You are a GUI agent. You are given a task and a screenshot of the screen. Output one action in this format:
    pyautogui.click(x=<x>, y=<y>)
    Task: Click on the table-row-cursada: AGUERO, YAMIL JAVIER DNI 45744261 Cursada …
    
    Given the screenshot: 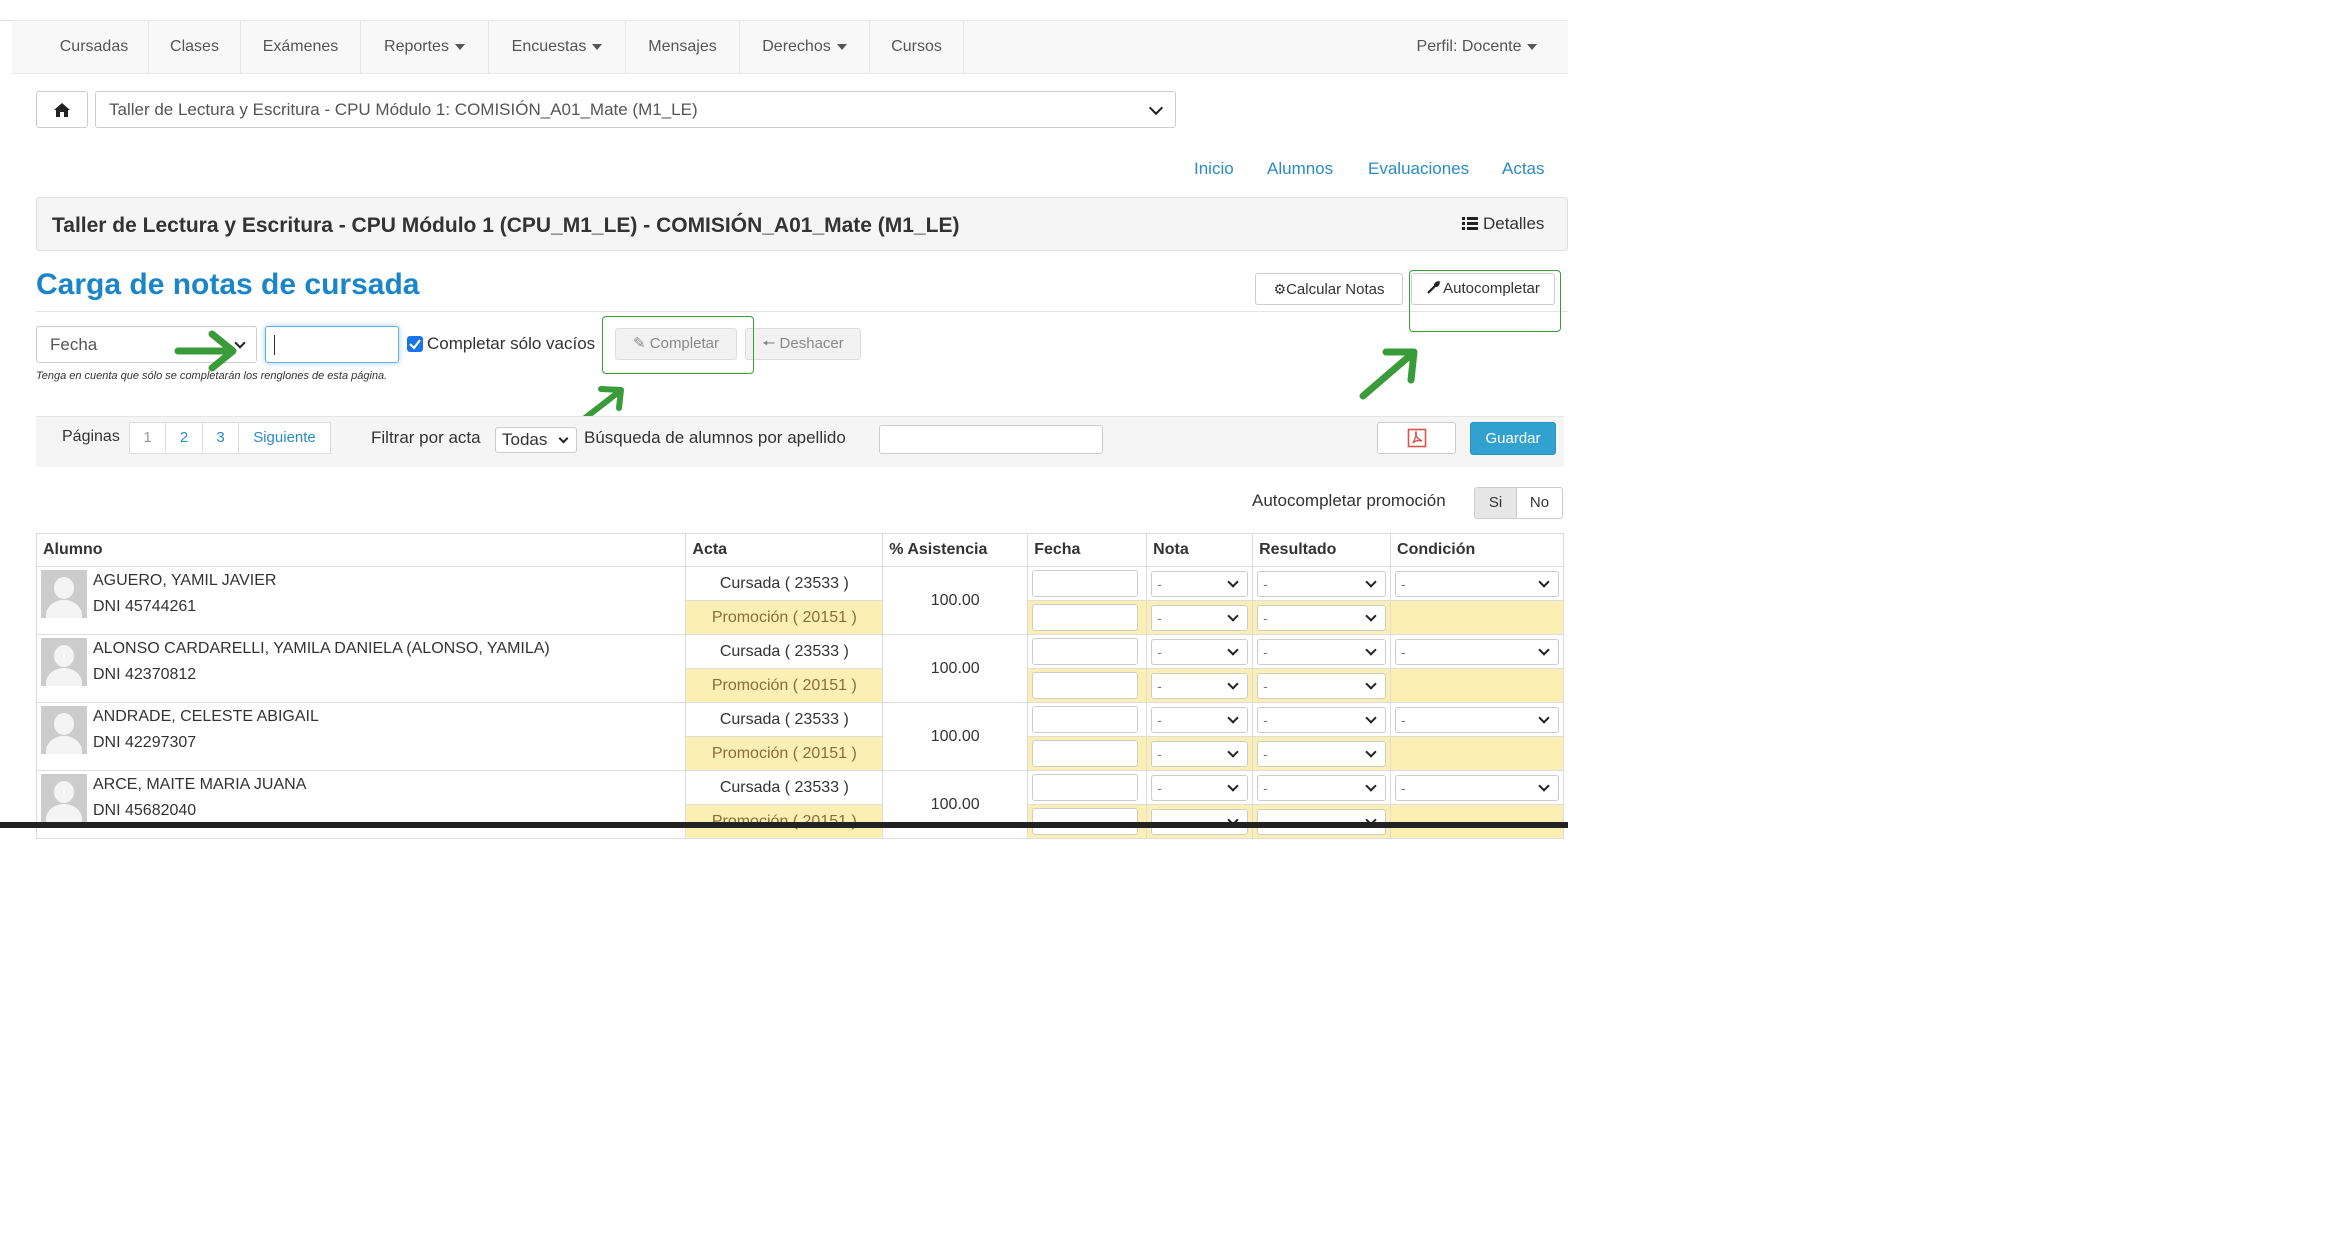 What is the action you would take?
    pyautogui.click(x=799, y=600)
    